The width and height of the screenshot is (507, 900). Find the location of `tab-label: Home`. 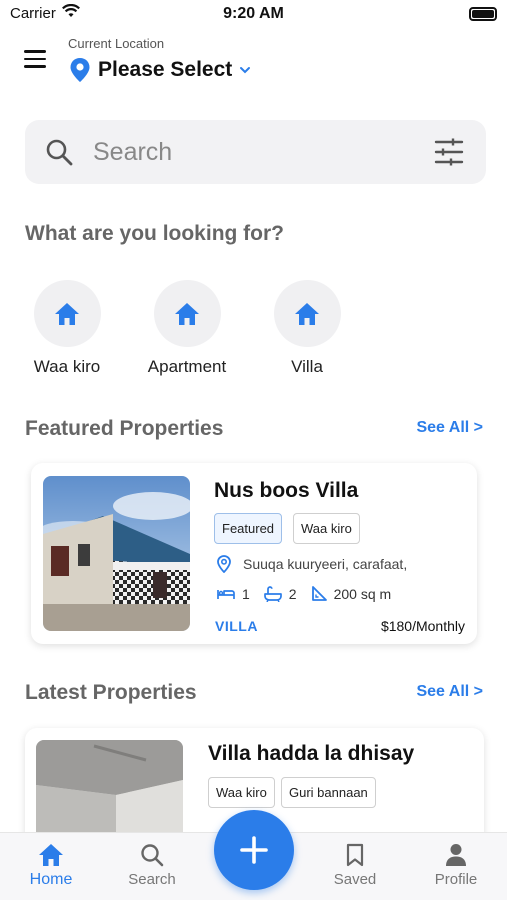

tab-label: Home is located at coordinates (51, 879).